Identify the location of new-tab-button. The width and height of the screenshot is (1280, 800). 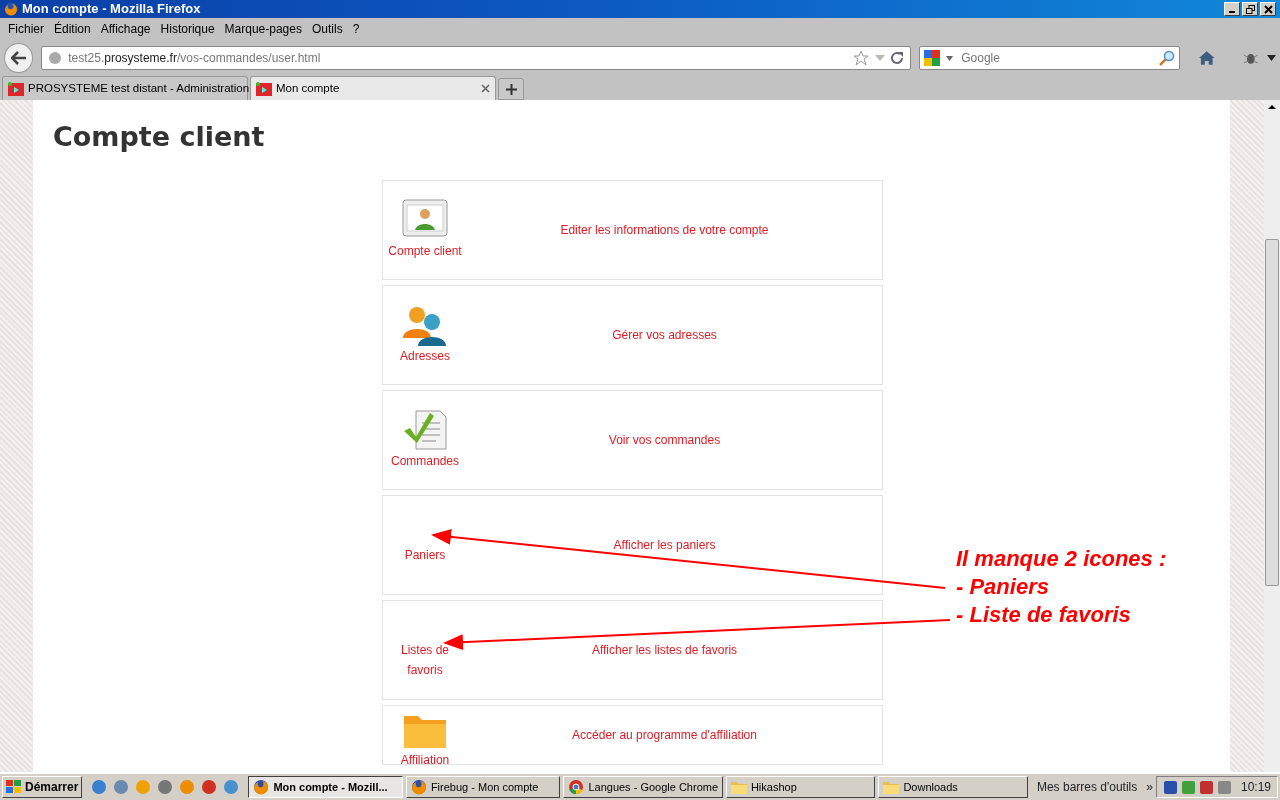
(511, 89).